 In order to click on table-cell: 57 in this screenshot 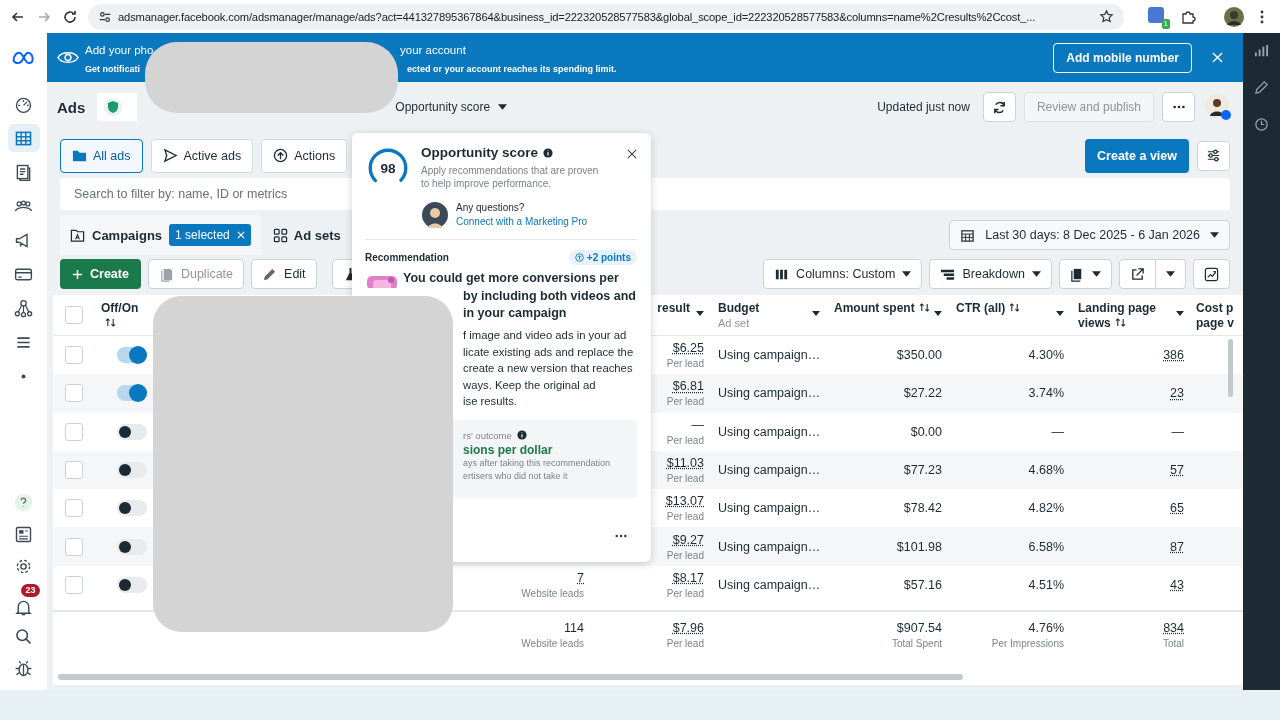, I will do `click(1177, 470)`.